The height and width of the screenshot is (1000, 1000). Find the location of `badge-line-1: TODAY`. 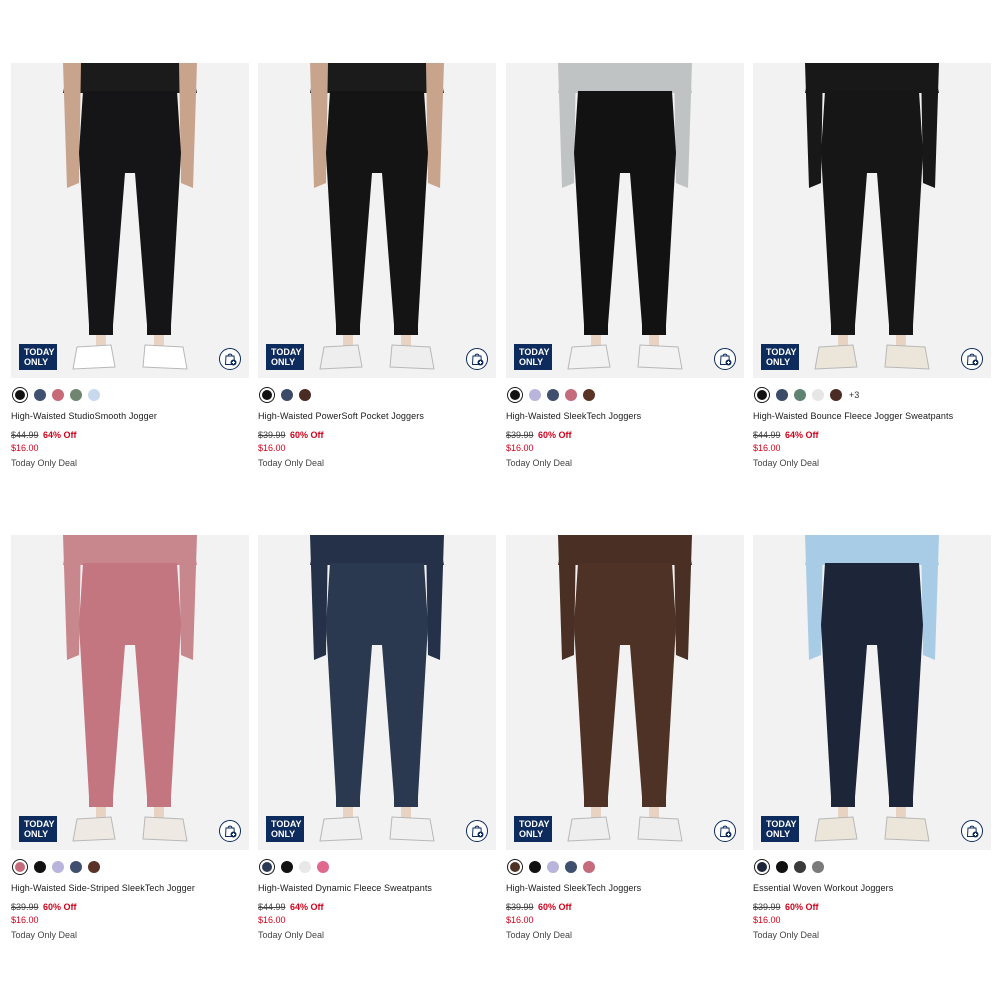

badge-line-1: TODAY is located at coordinates (781, 824).